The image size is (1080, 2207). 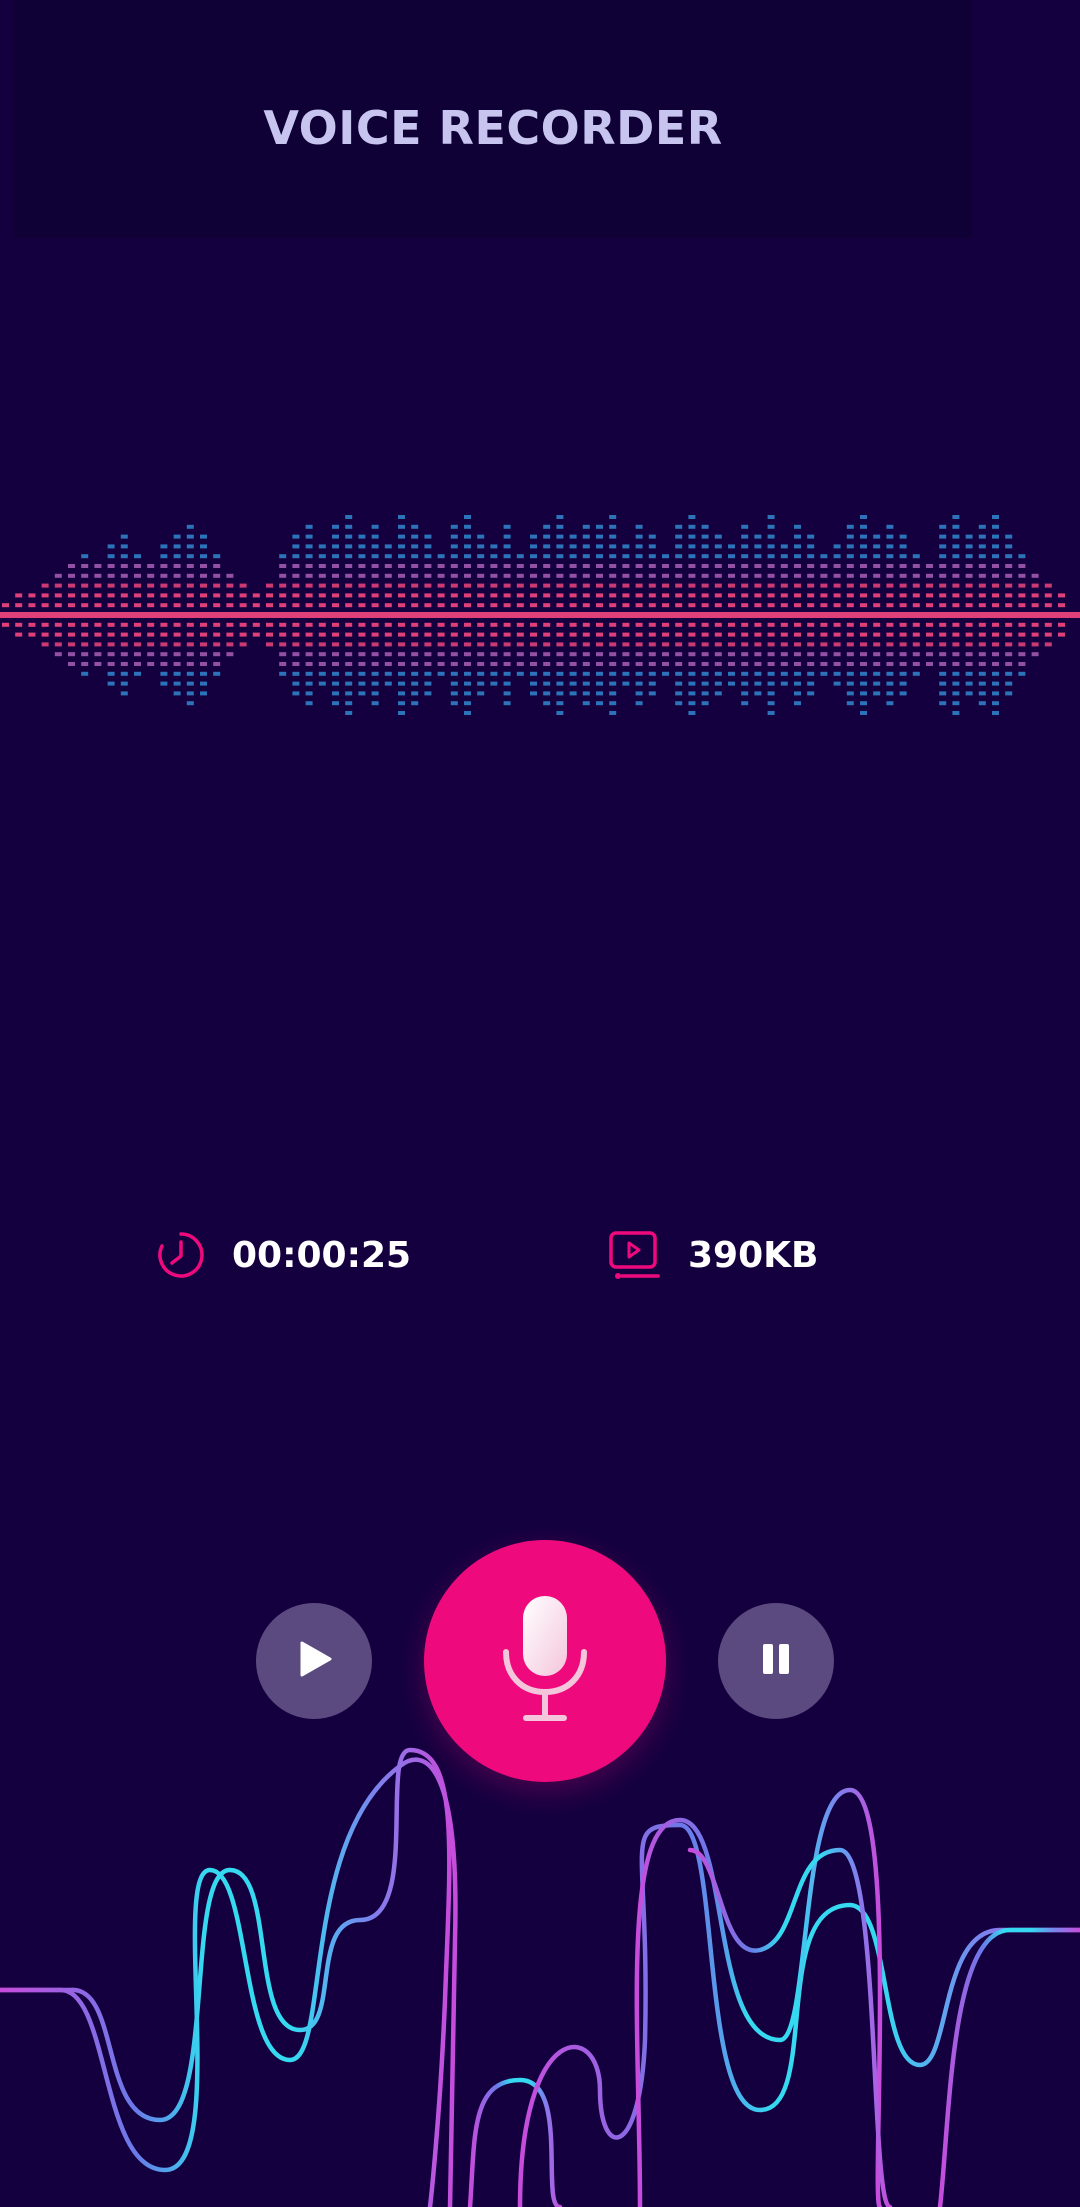 What do you see at coordinates (493, 128) in the screenshot?
I see `page-title: VOICE RECORDER` at bounding box center [493, 128].